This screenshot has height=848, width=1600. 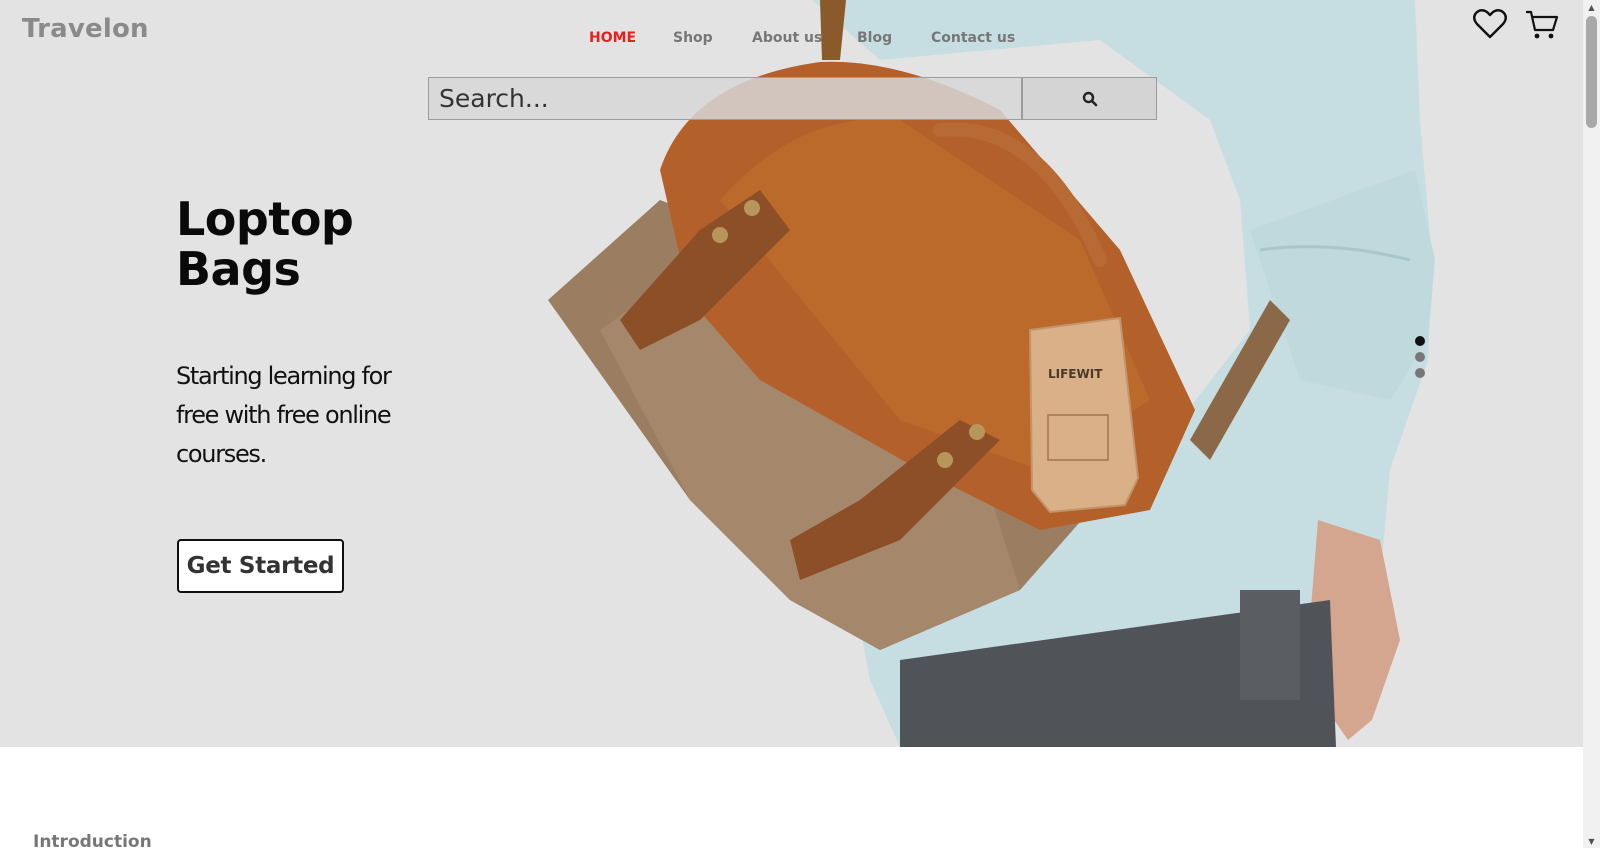 I want to click on page-scrollbar: ▲ ▼, so click(x=1591, y=424).